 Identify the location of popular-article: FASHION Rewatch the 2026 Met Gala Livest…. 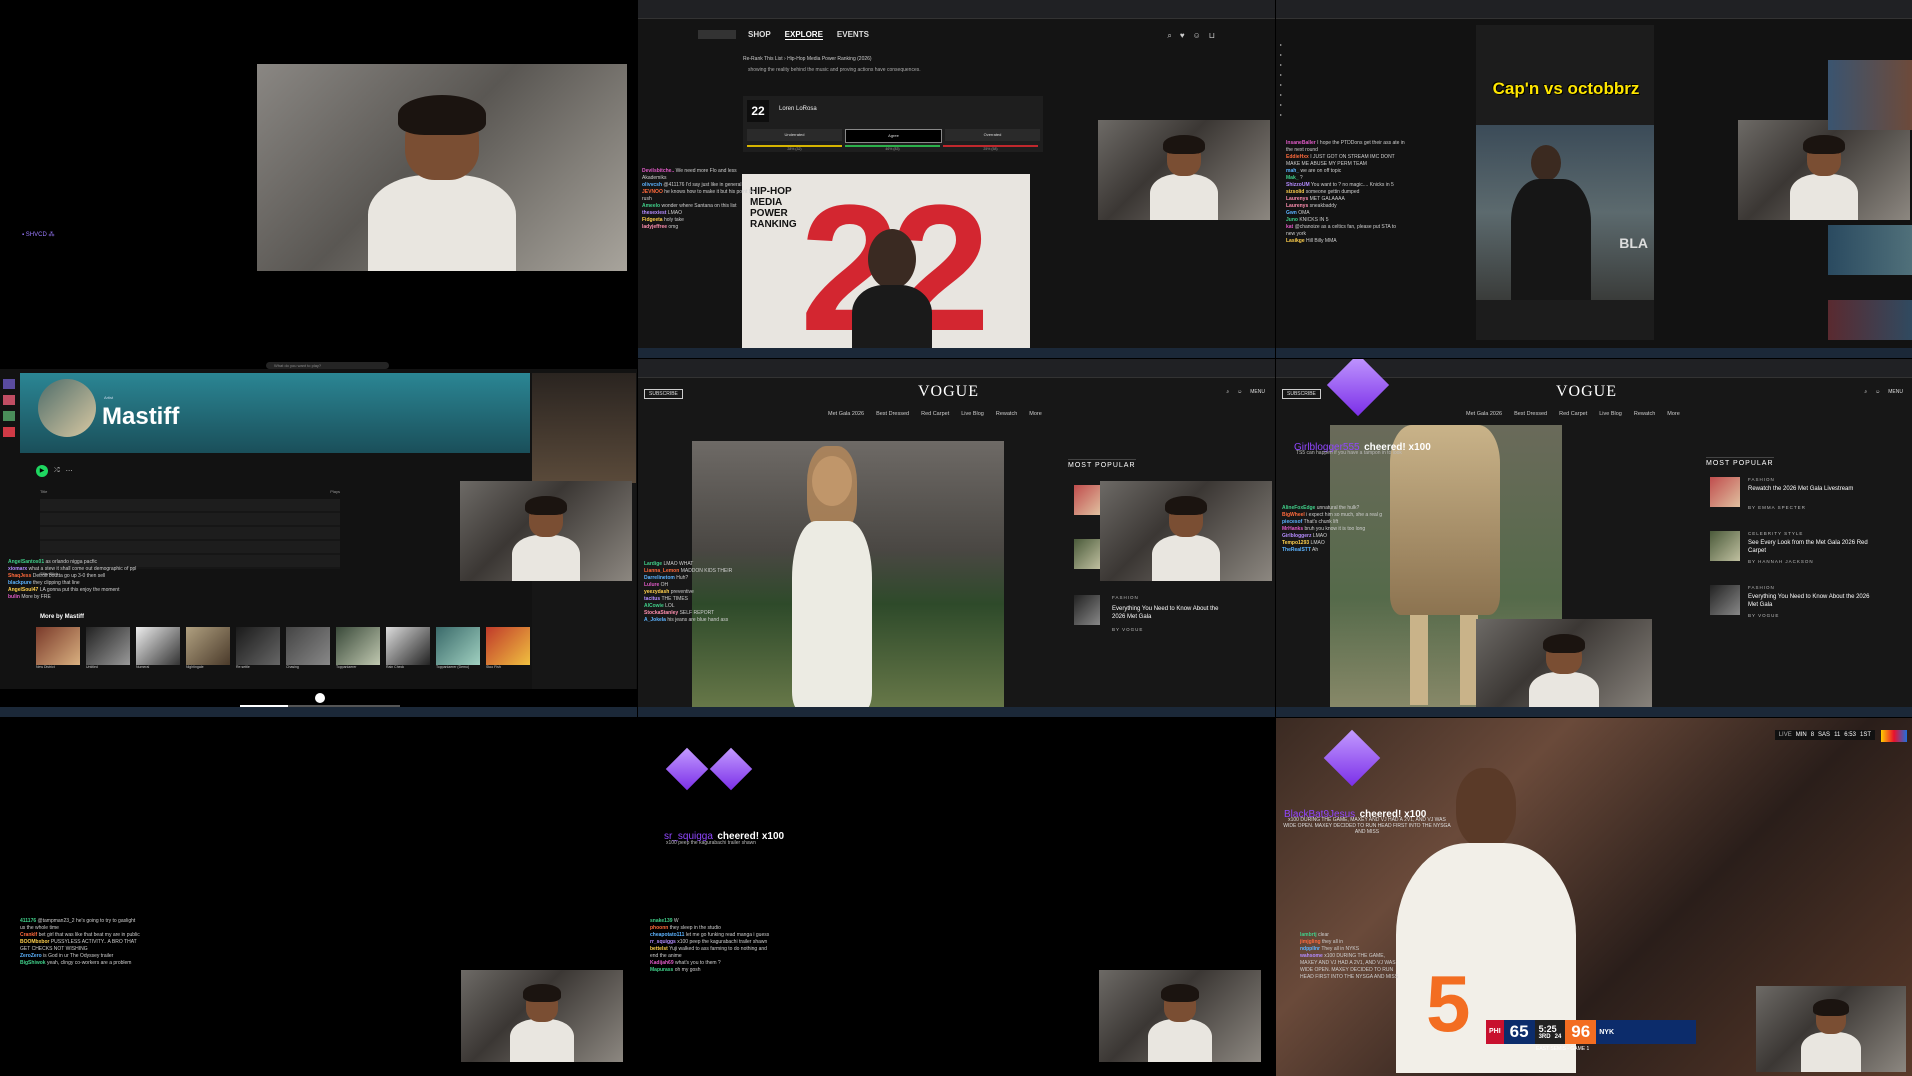
(1795, 504).